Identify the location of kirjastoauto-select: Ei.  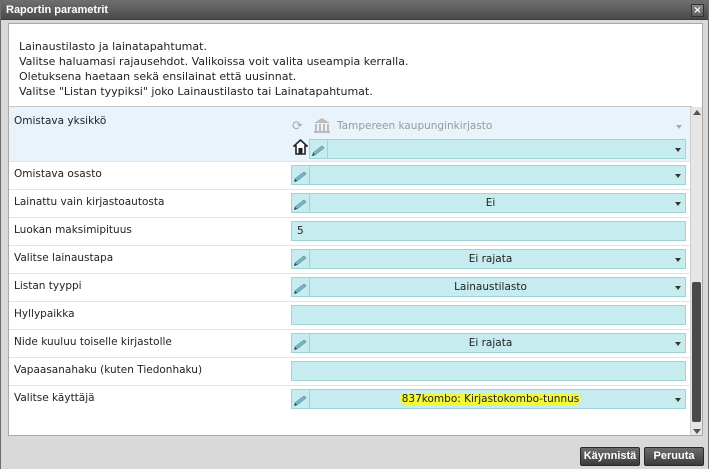
(488, 203).